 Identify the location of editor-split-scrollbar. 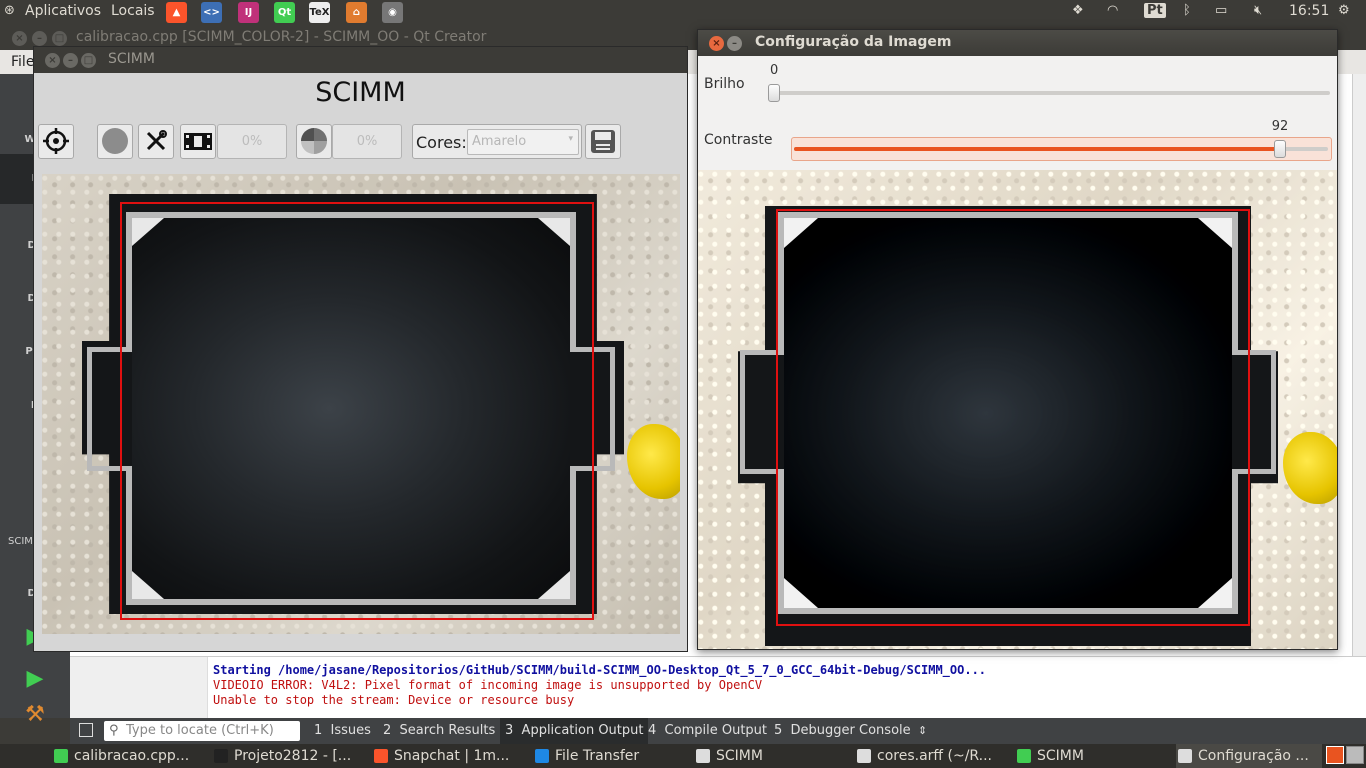
(1359, 578).